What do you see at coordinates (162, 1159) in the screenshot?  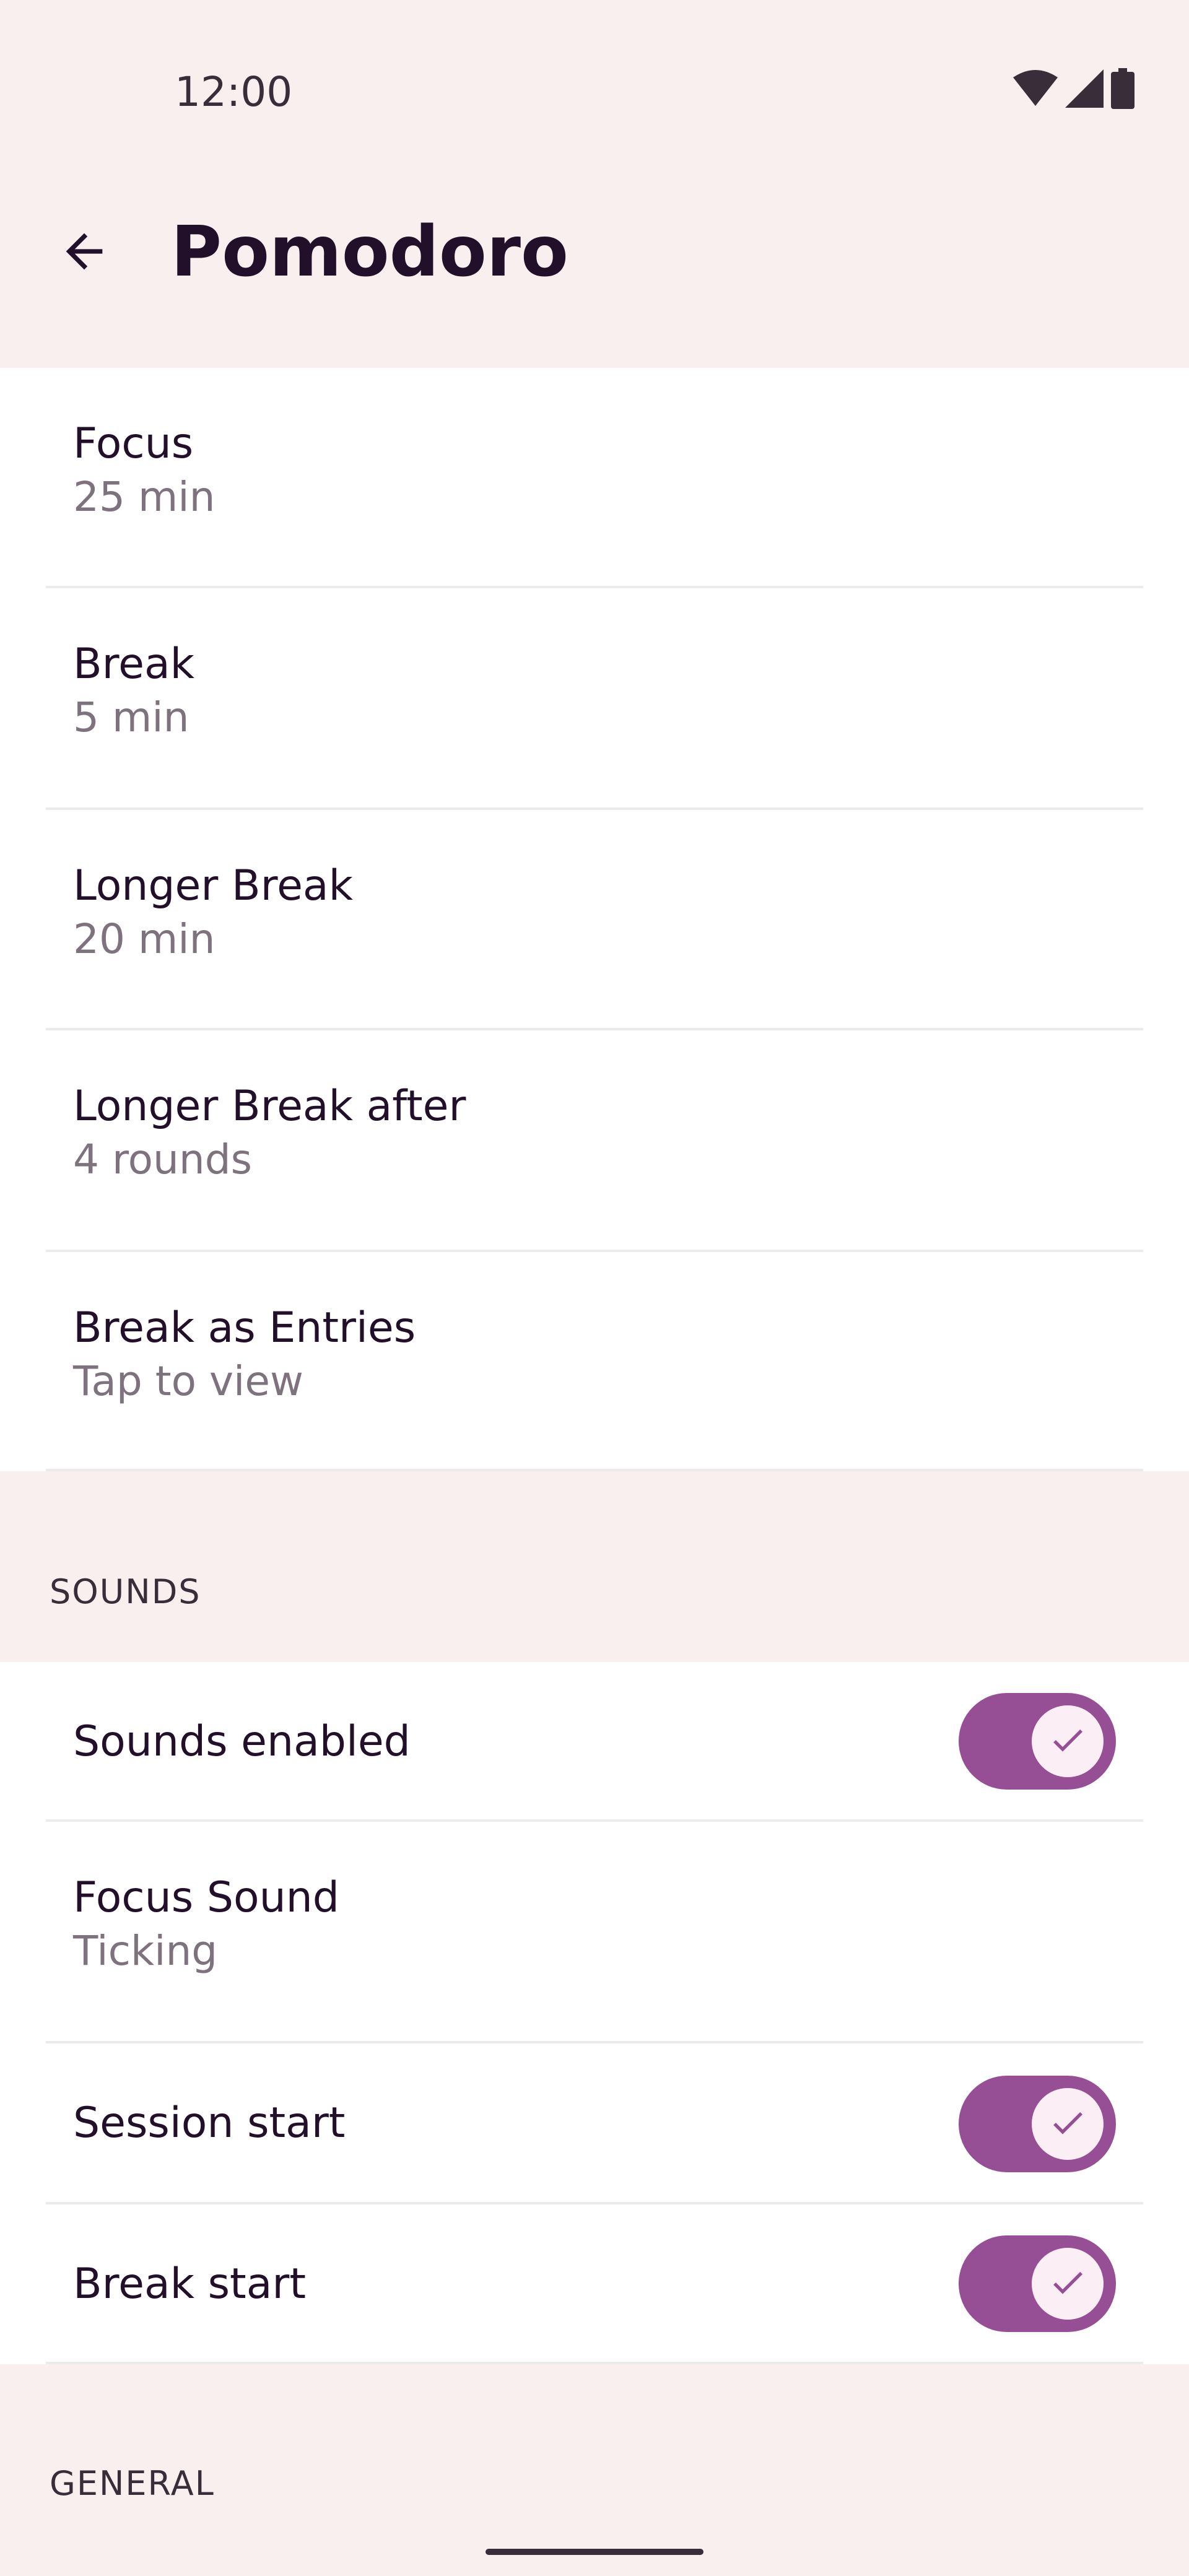 I see `setting-value: 4 rounds` at bounding box center [162, 1159].